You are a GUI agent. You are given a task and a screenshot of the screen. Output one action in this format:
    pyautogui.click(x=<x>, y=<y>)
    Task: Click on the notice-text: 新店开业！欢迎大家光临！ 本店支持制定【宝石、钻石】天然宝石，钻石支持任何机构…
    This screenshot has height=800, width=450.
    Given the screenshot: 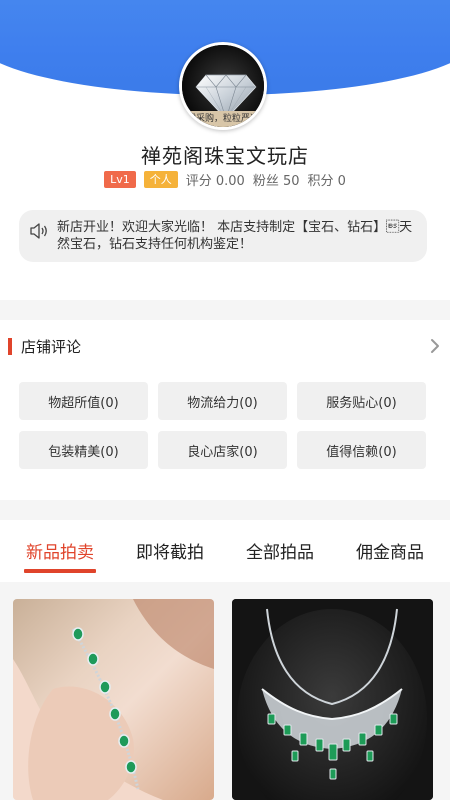 What is the action you would take?
    pyautogui.click(x=235, y=236)
    